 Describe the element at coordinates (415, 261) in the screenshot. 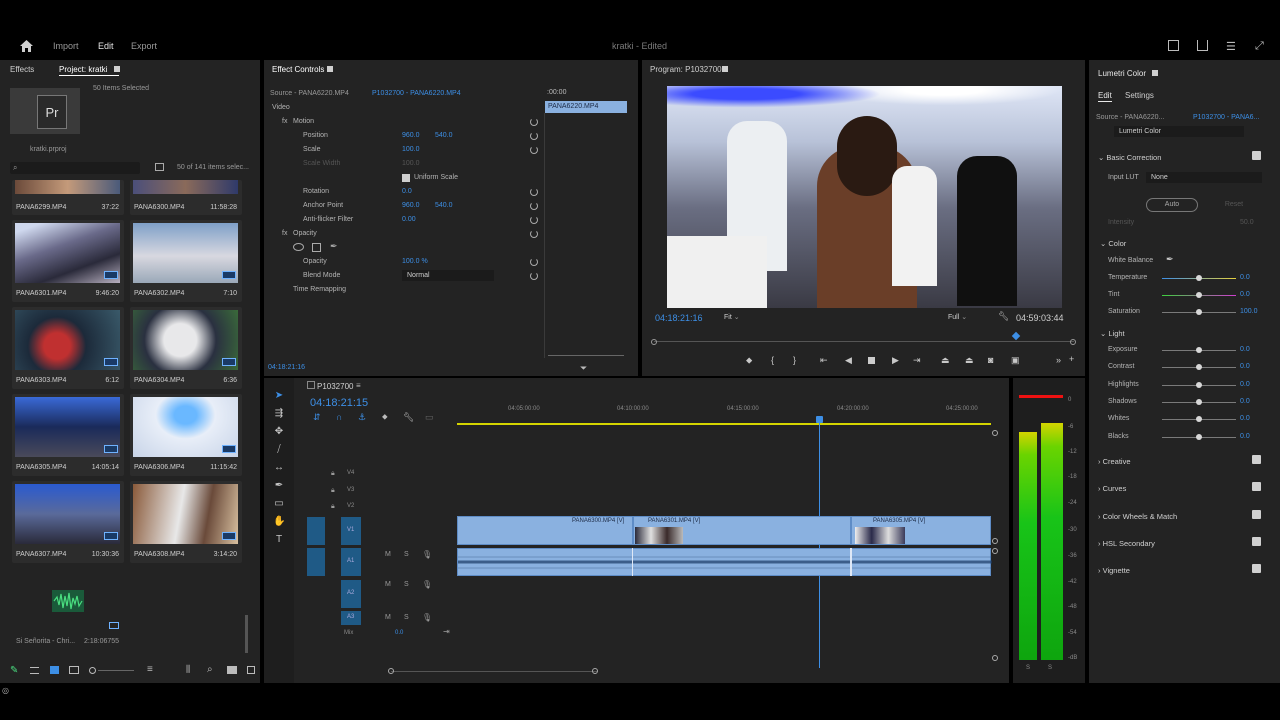

I see `ec-opacity-value: 100.0 %` at that location.